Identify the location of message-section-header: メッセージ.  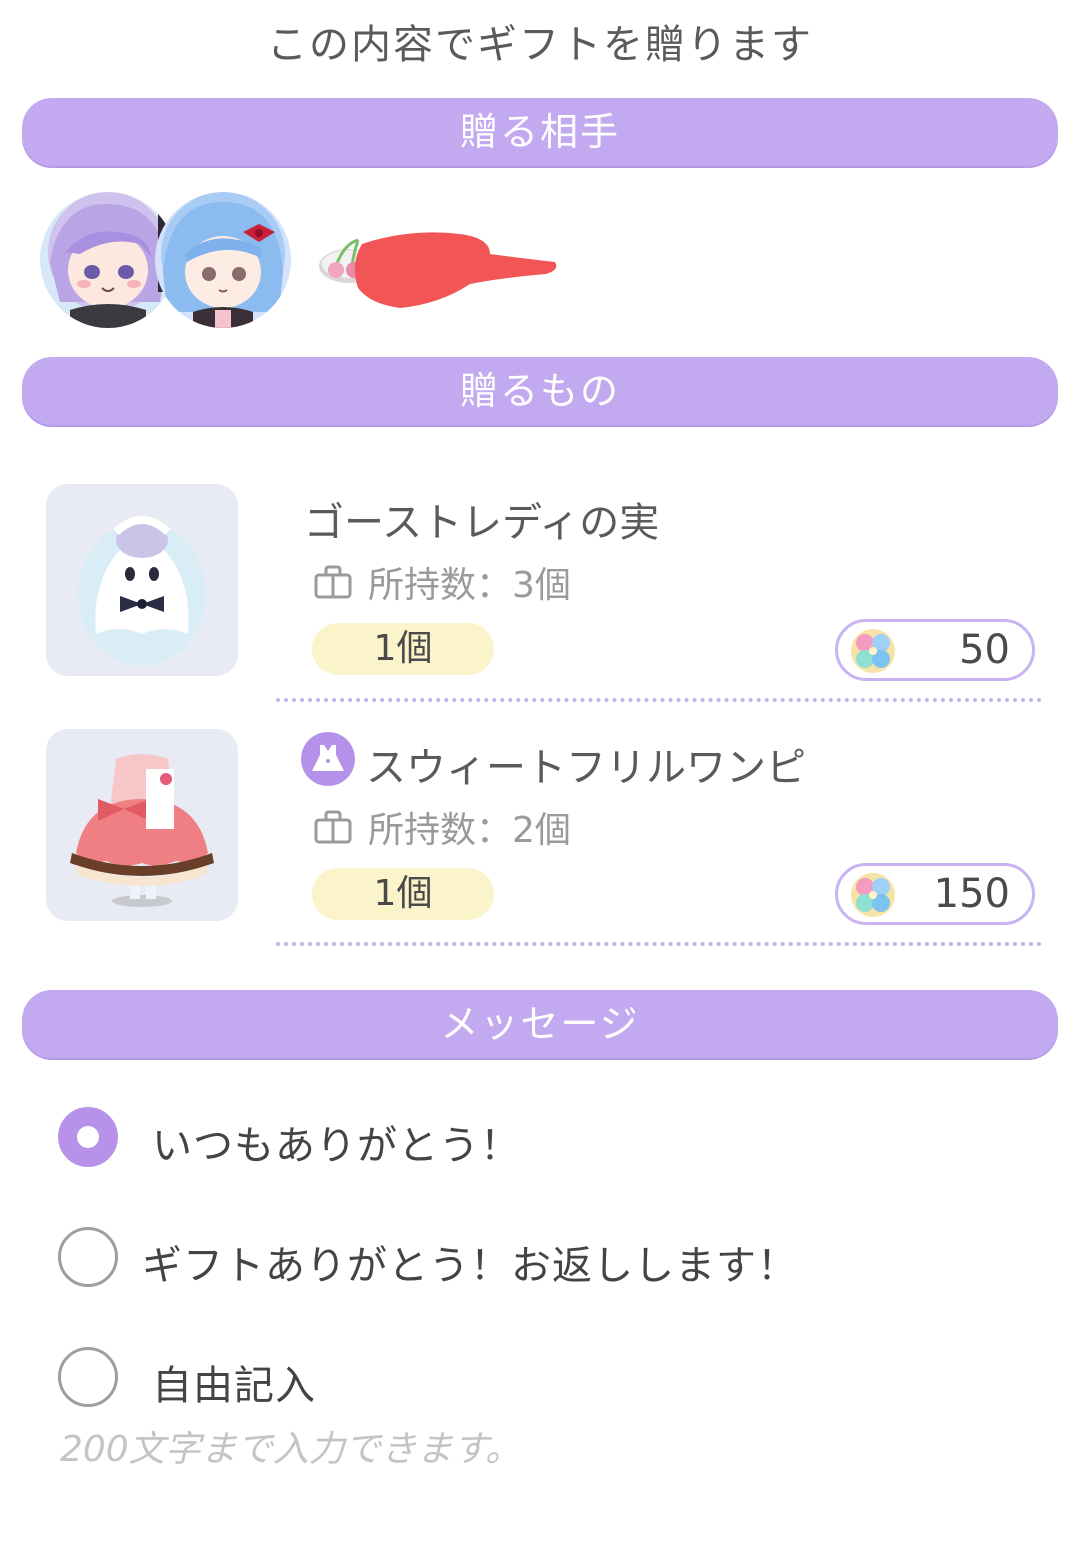
(540, 1024).